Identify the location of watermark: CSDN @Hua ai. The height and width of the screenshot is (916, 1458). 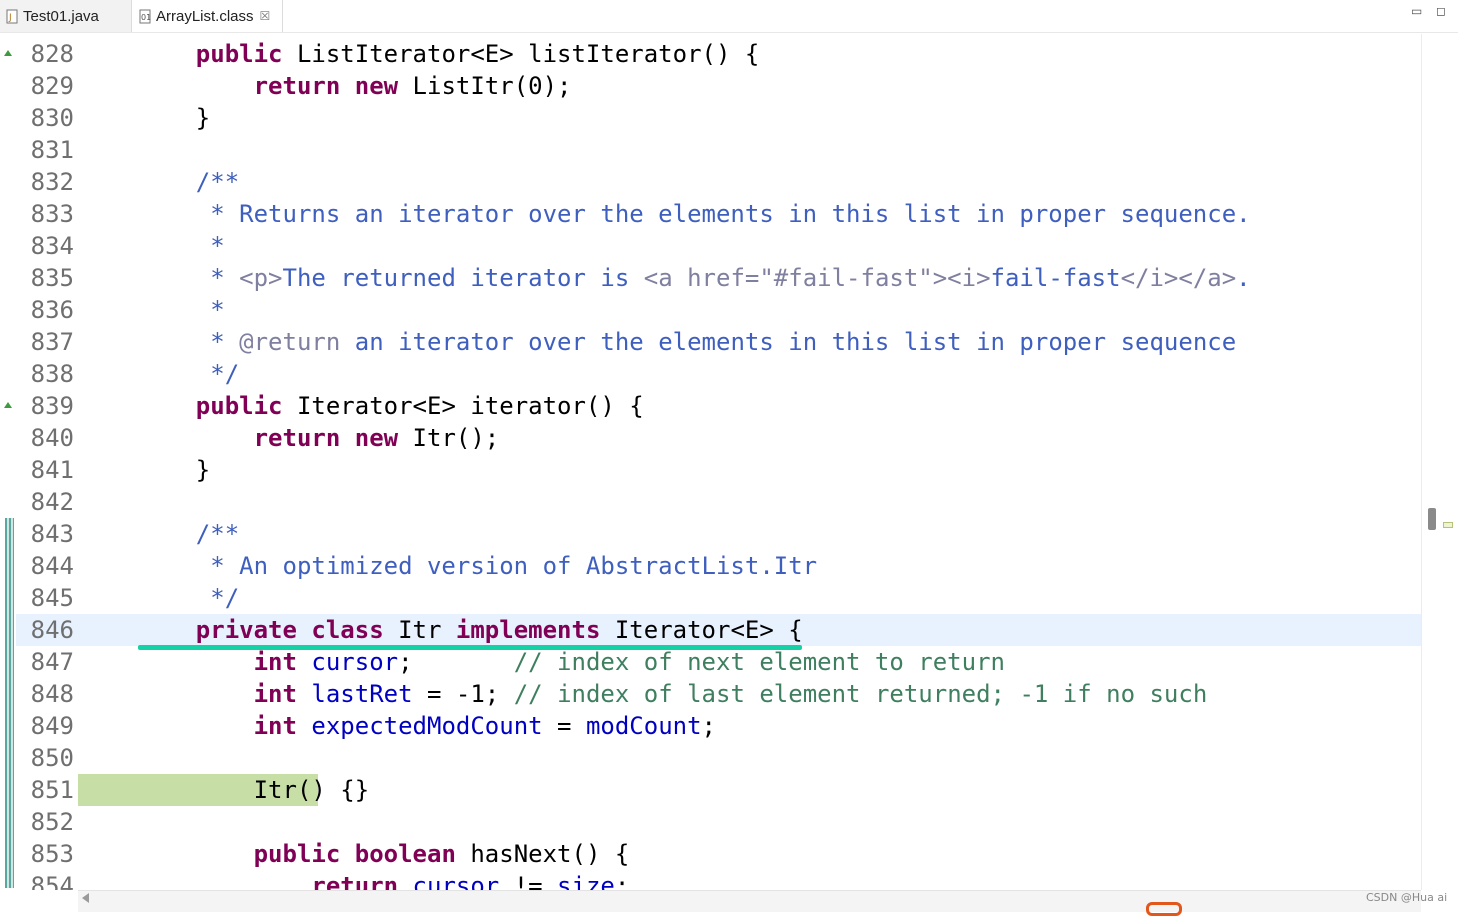
(1407, 897).